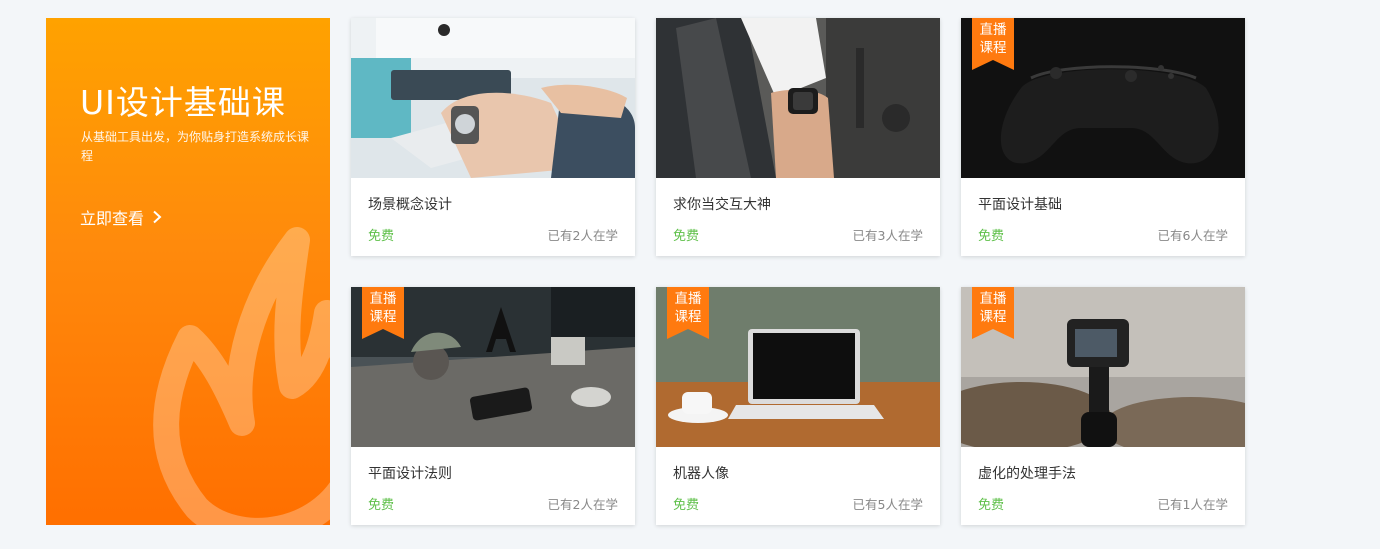 The width and height of the screenshot is (1380, 549). I want to click on view-now-label: 立即查看, so click(112, 218).